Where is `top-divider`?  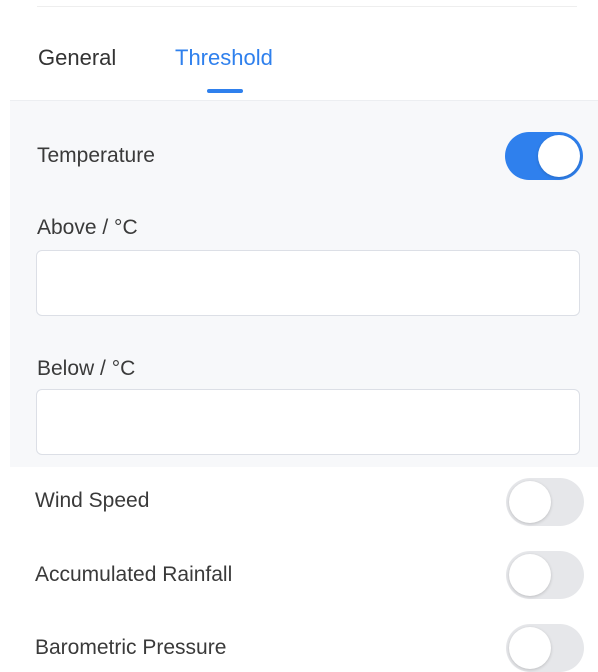
top-divider is located at coordinates (307, 6).